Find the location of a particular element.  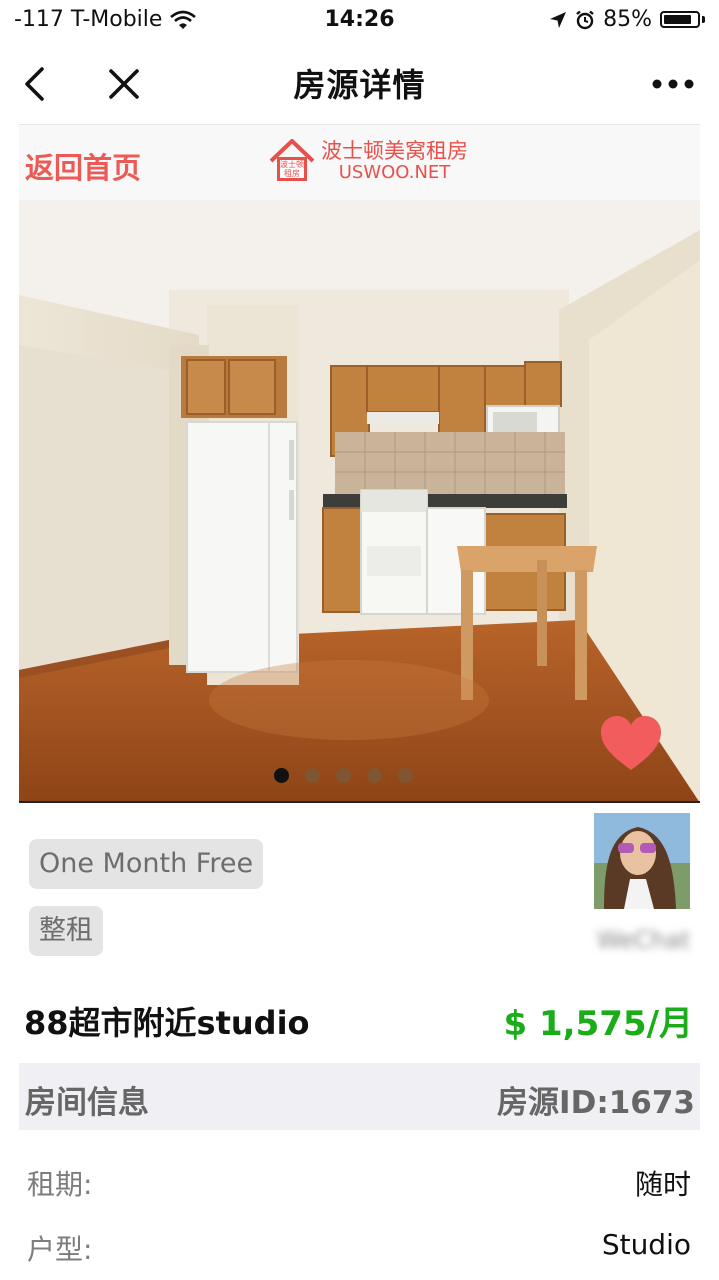

info-row-label: 租期: is located at coordinates (60, 1184).